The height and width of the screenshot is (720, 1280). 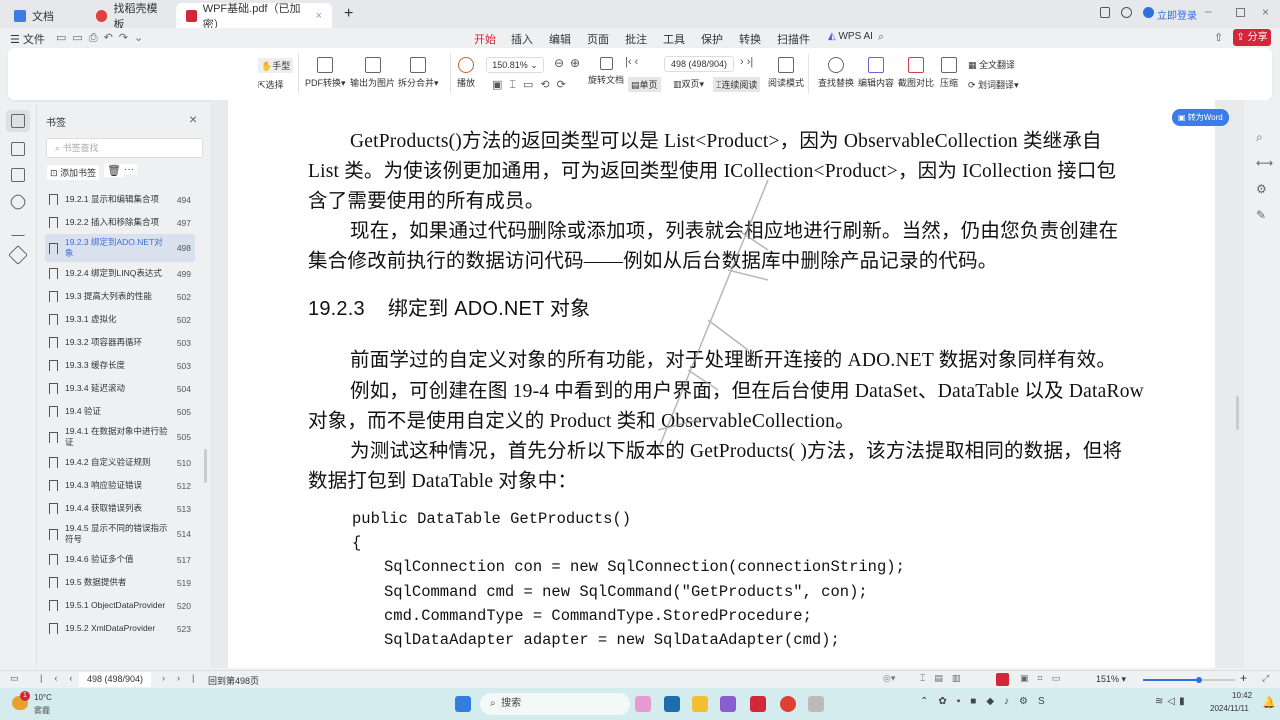 I want to click on file-menu: ☰ 文件, so click(x=27, y=39).